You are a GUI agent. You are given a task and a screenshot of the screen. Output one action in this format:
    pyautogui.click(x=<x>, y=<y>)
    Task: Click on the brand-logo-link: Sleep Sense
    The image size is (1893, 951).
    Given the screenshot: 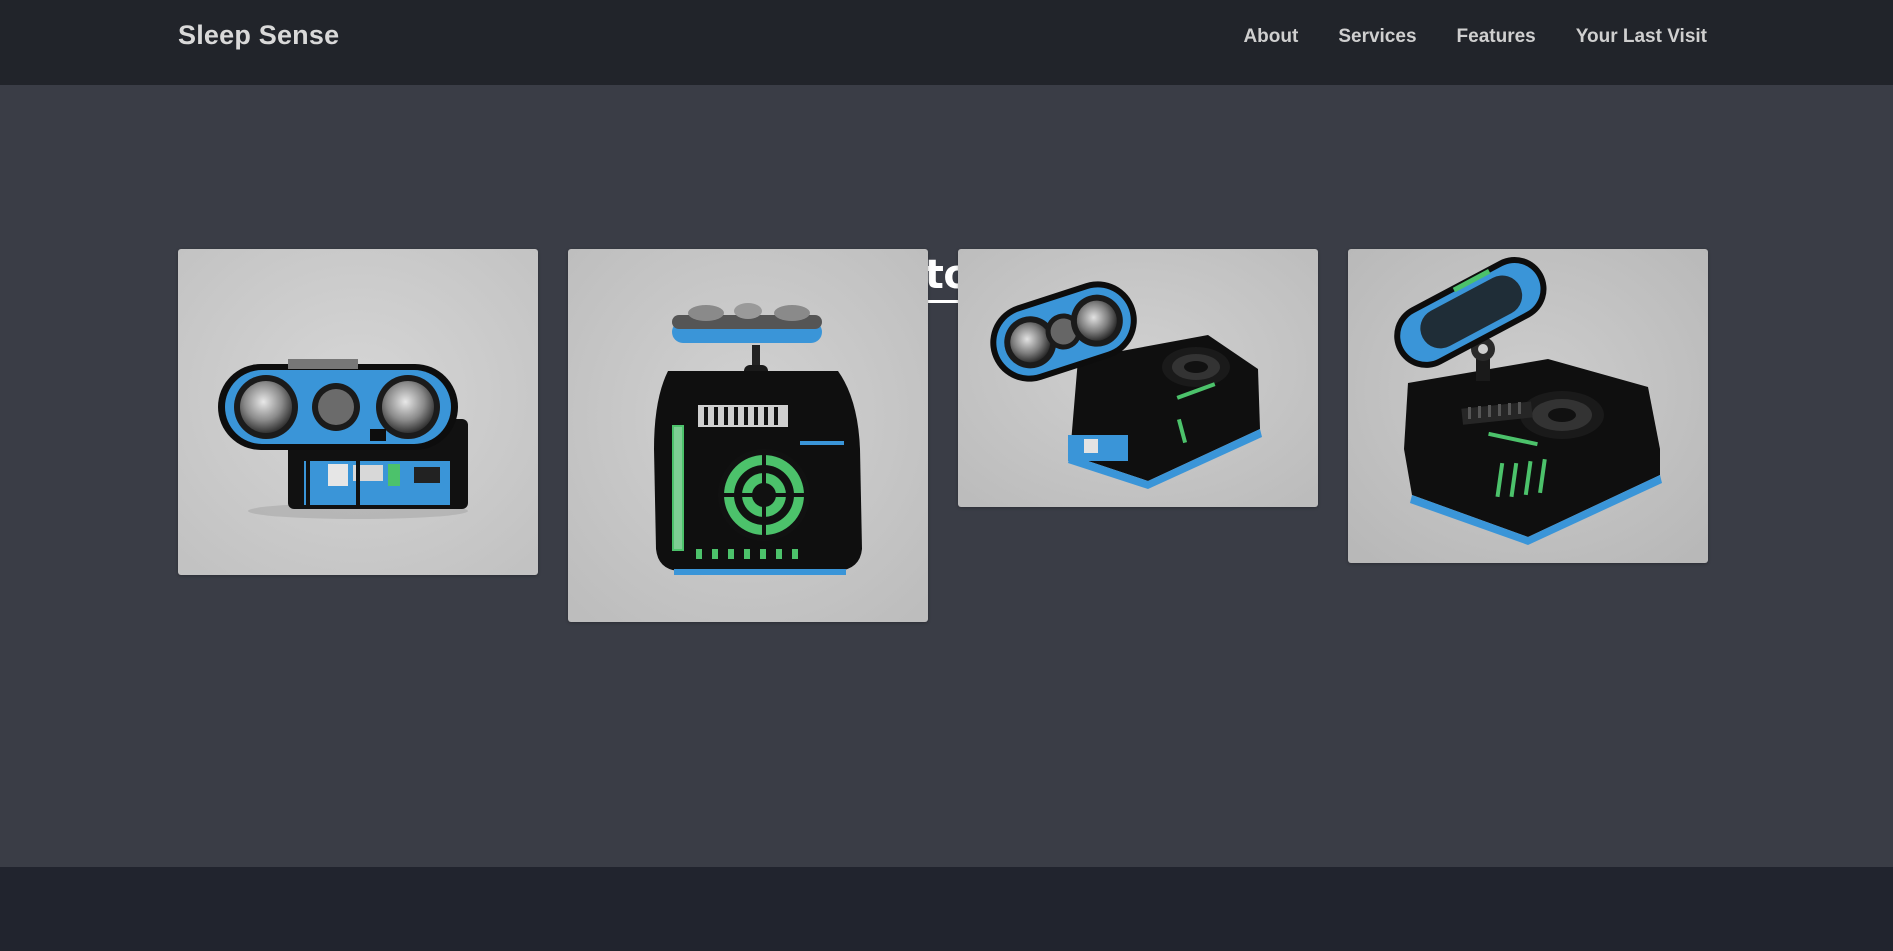 What is the action you would take?
    pyautogui.click(x=258, y=35)
    